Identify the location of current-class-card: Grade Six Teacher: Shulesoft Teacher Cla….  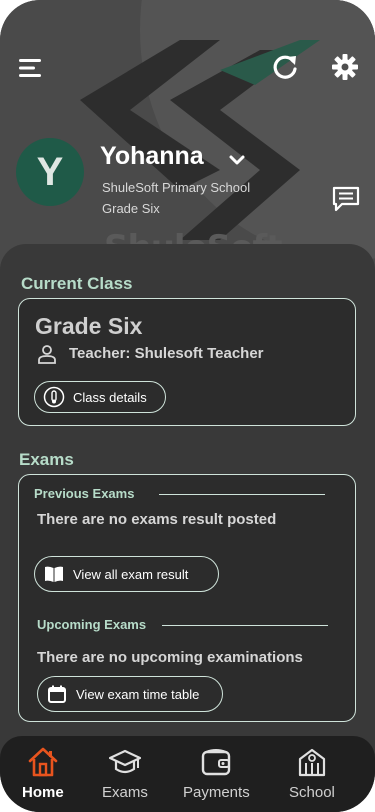
(187, 362).